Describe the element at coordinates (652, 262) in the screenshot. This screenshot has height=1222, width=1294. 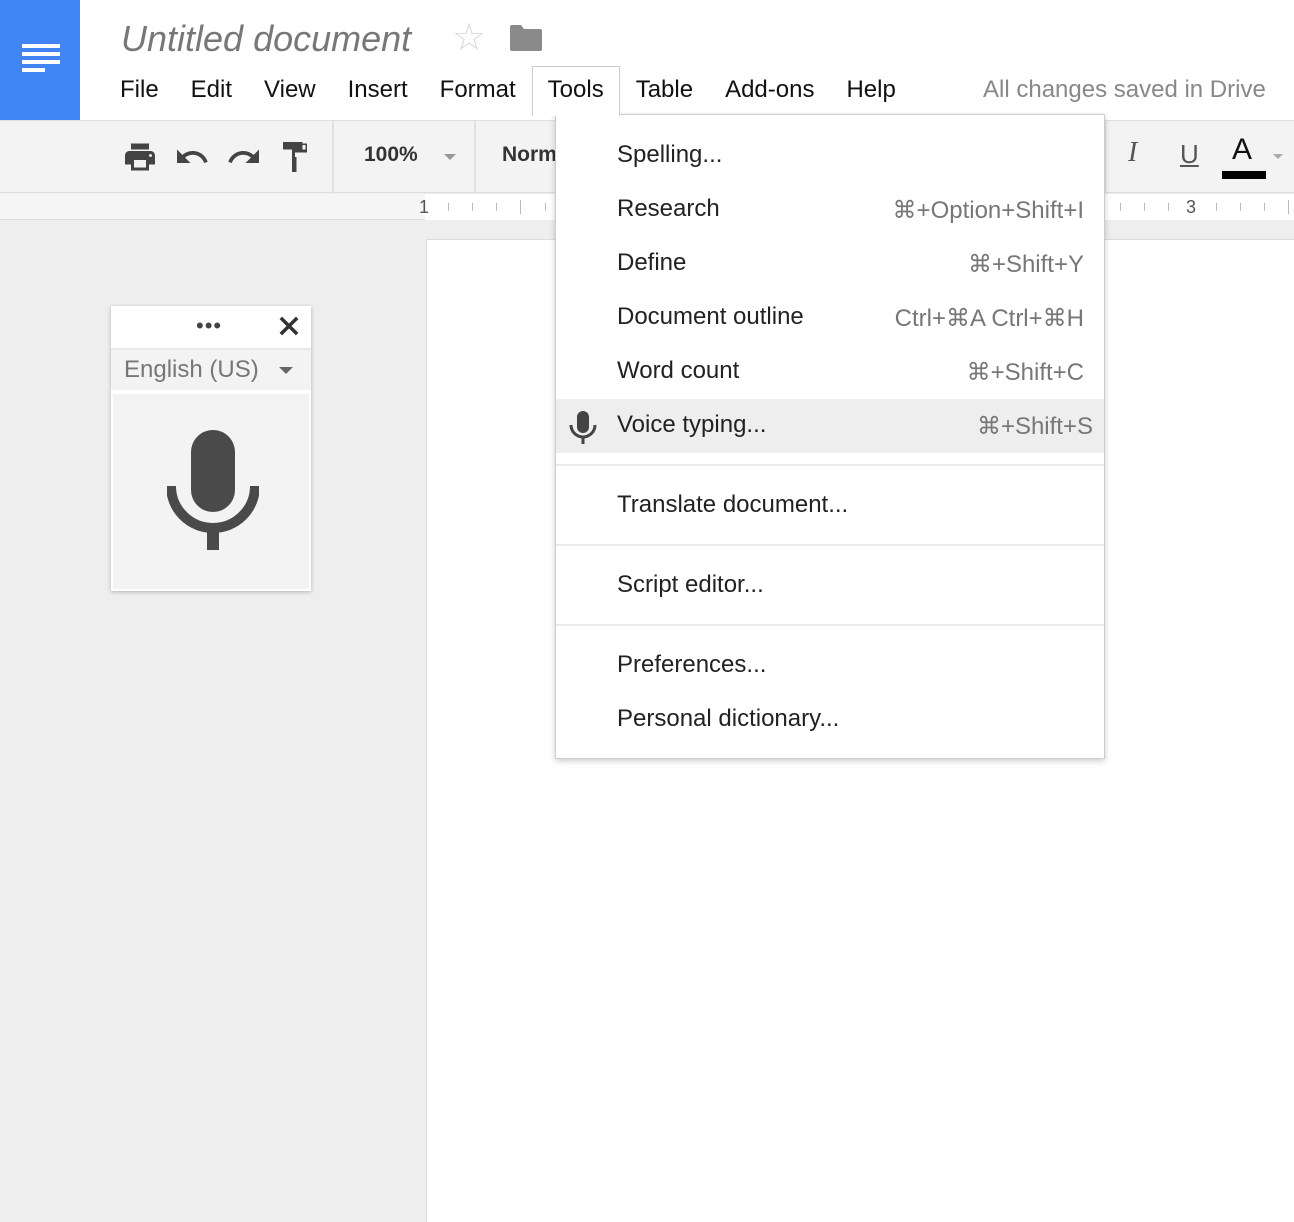
I see `menu-item-label: Define` at that location.